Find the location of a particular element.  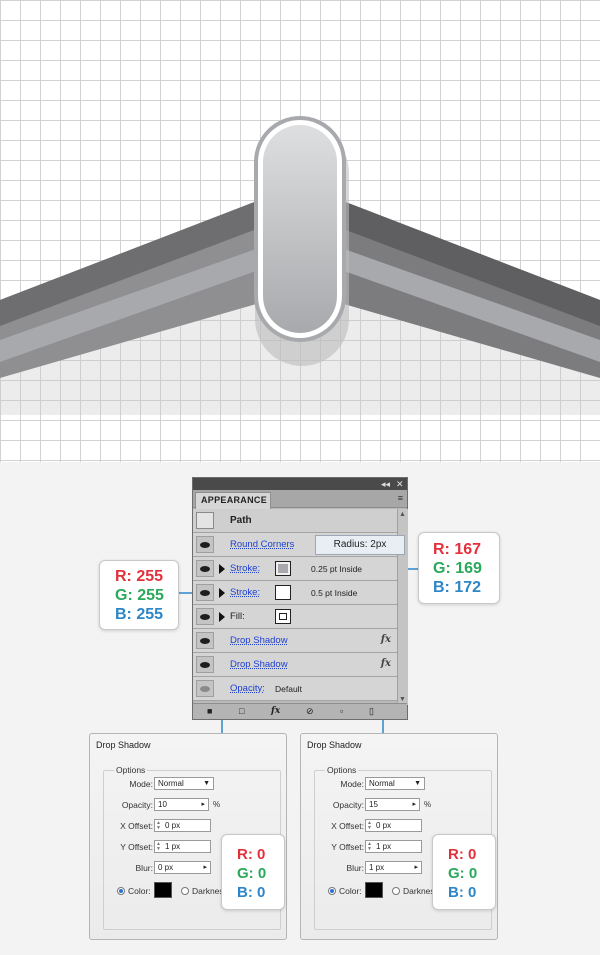

opacity-field: 15 ▸ is located at coordinates (392, 804).